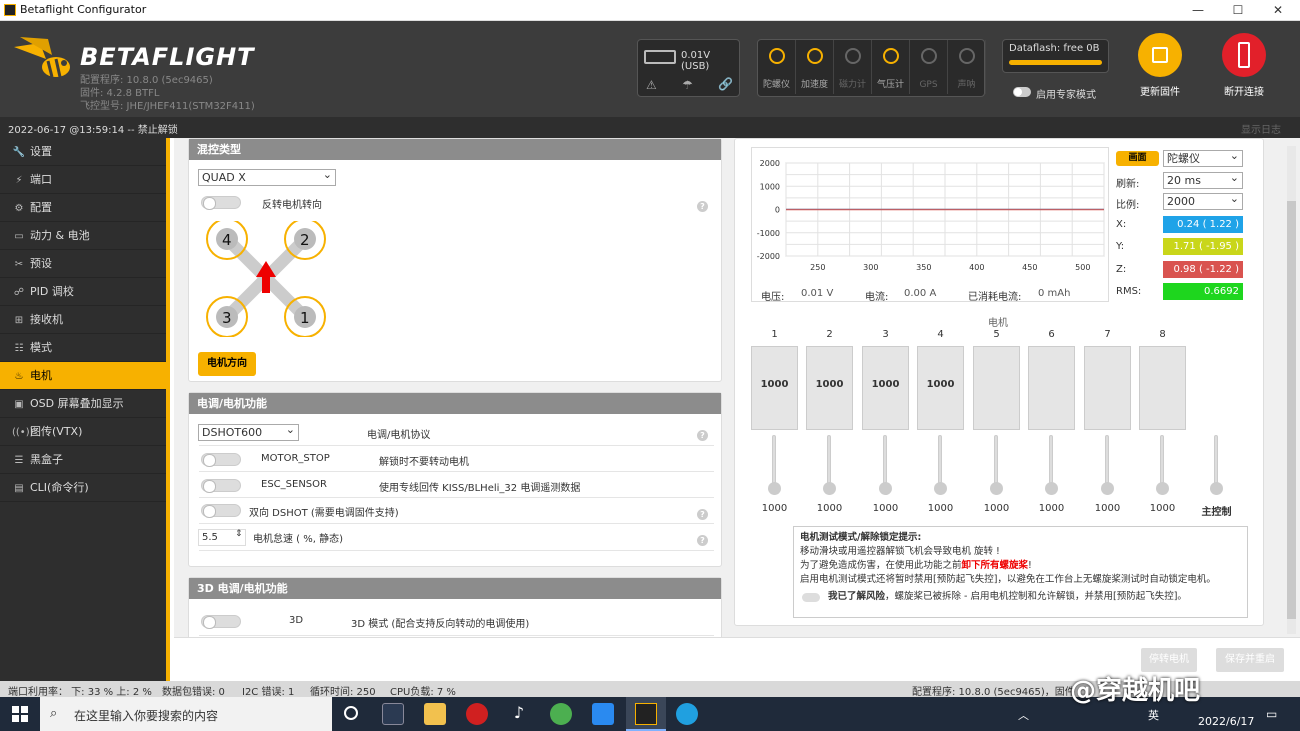  I want to click on sidebar-item-label: OSD 屏幕叠加显示, so click(77, 403).